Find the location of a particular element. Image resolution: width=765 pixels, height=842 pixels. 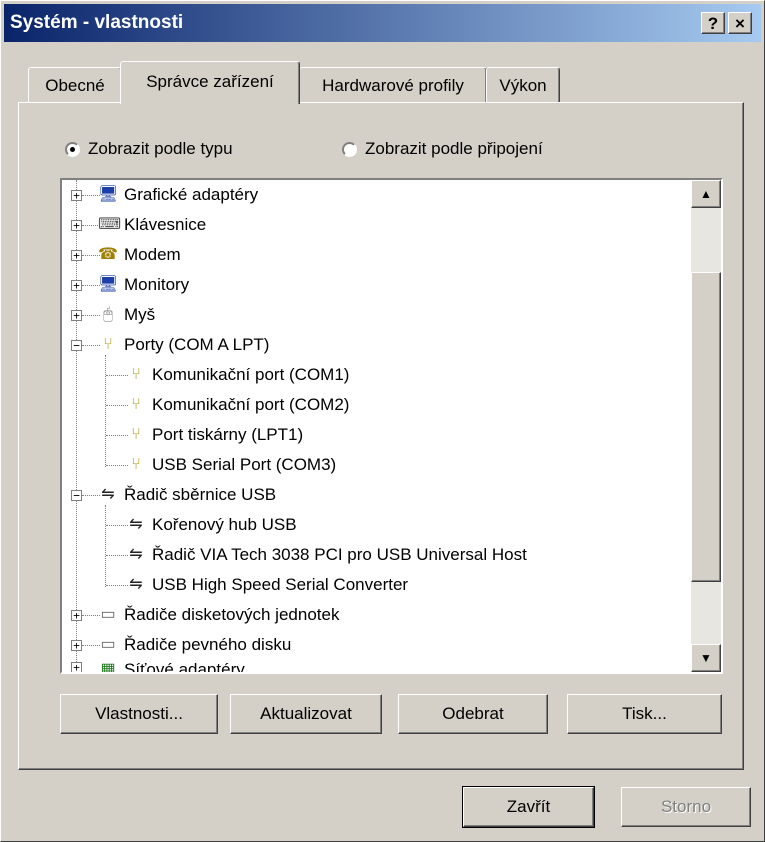

tree-item-label: Komunikační port (COM2) is located at coordinates (251, 404).